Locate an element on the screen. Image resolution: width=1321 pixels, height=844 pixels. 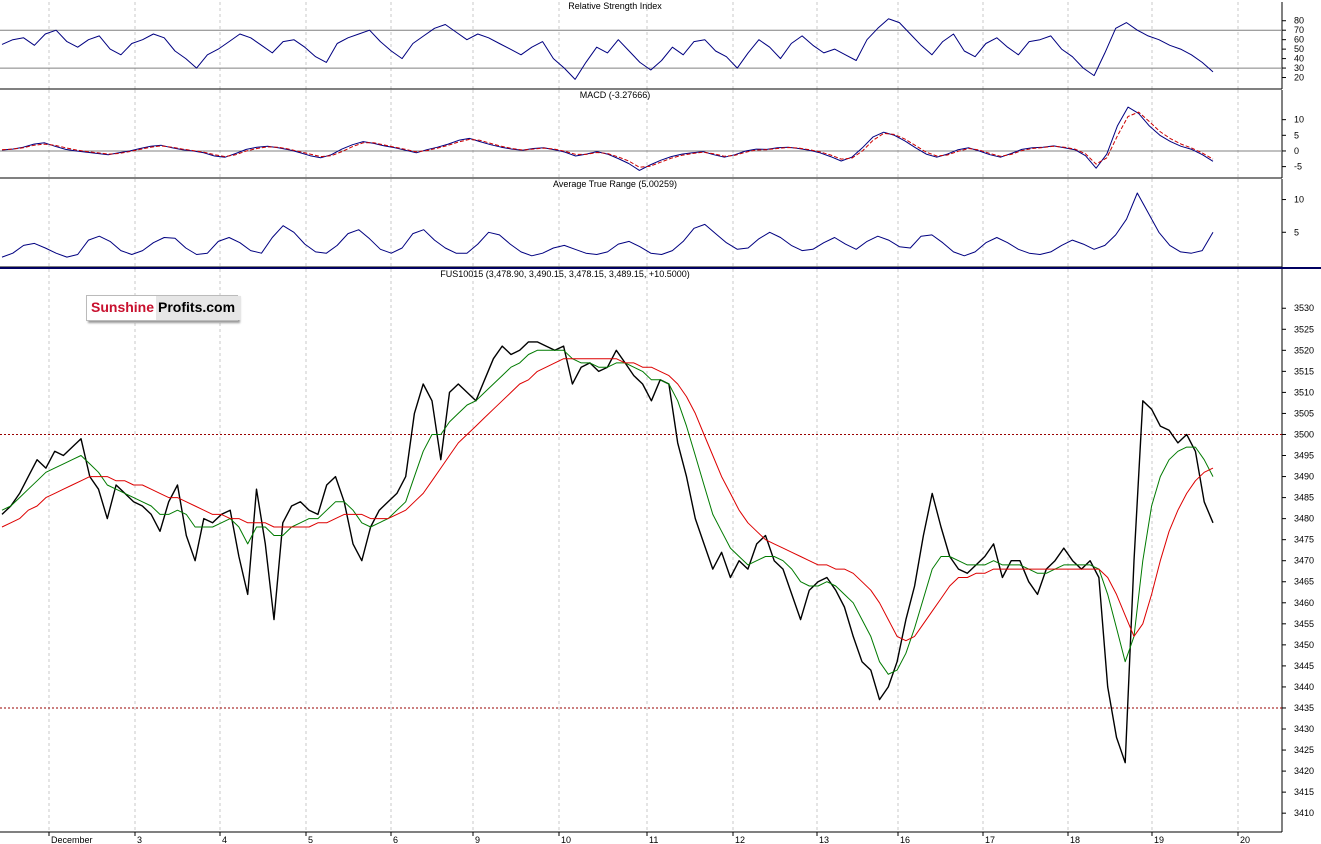
y-tick-label-3-8: 3490 is located at coordinates (1304, 477).